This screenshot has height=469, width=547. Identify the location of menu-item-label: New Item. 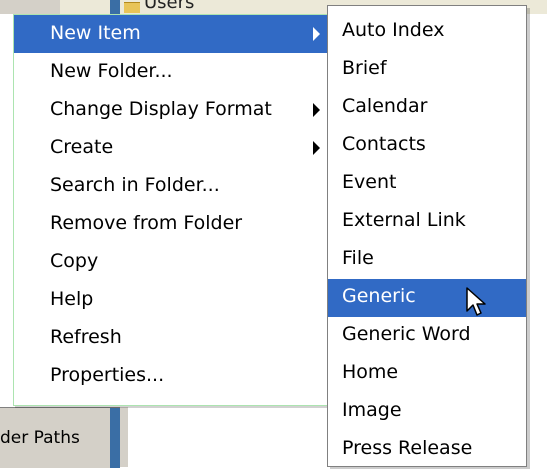
(95, 33).